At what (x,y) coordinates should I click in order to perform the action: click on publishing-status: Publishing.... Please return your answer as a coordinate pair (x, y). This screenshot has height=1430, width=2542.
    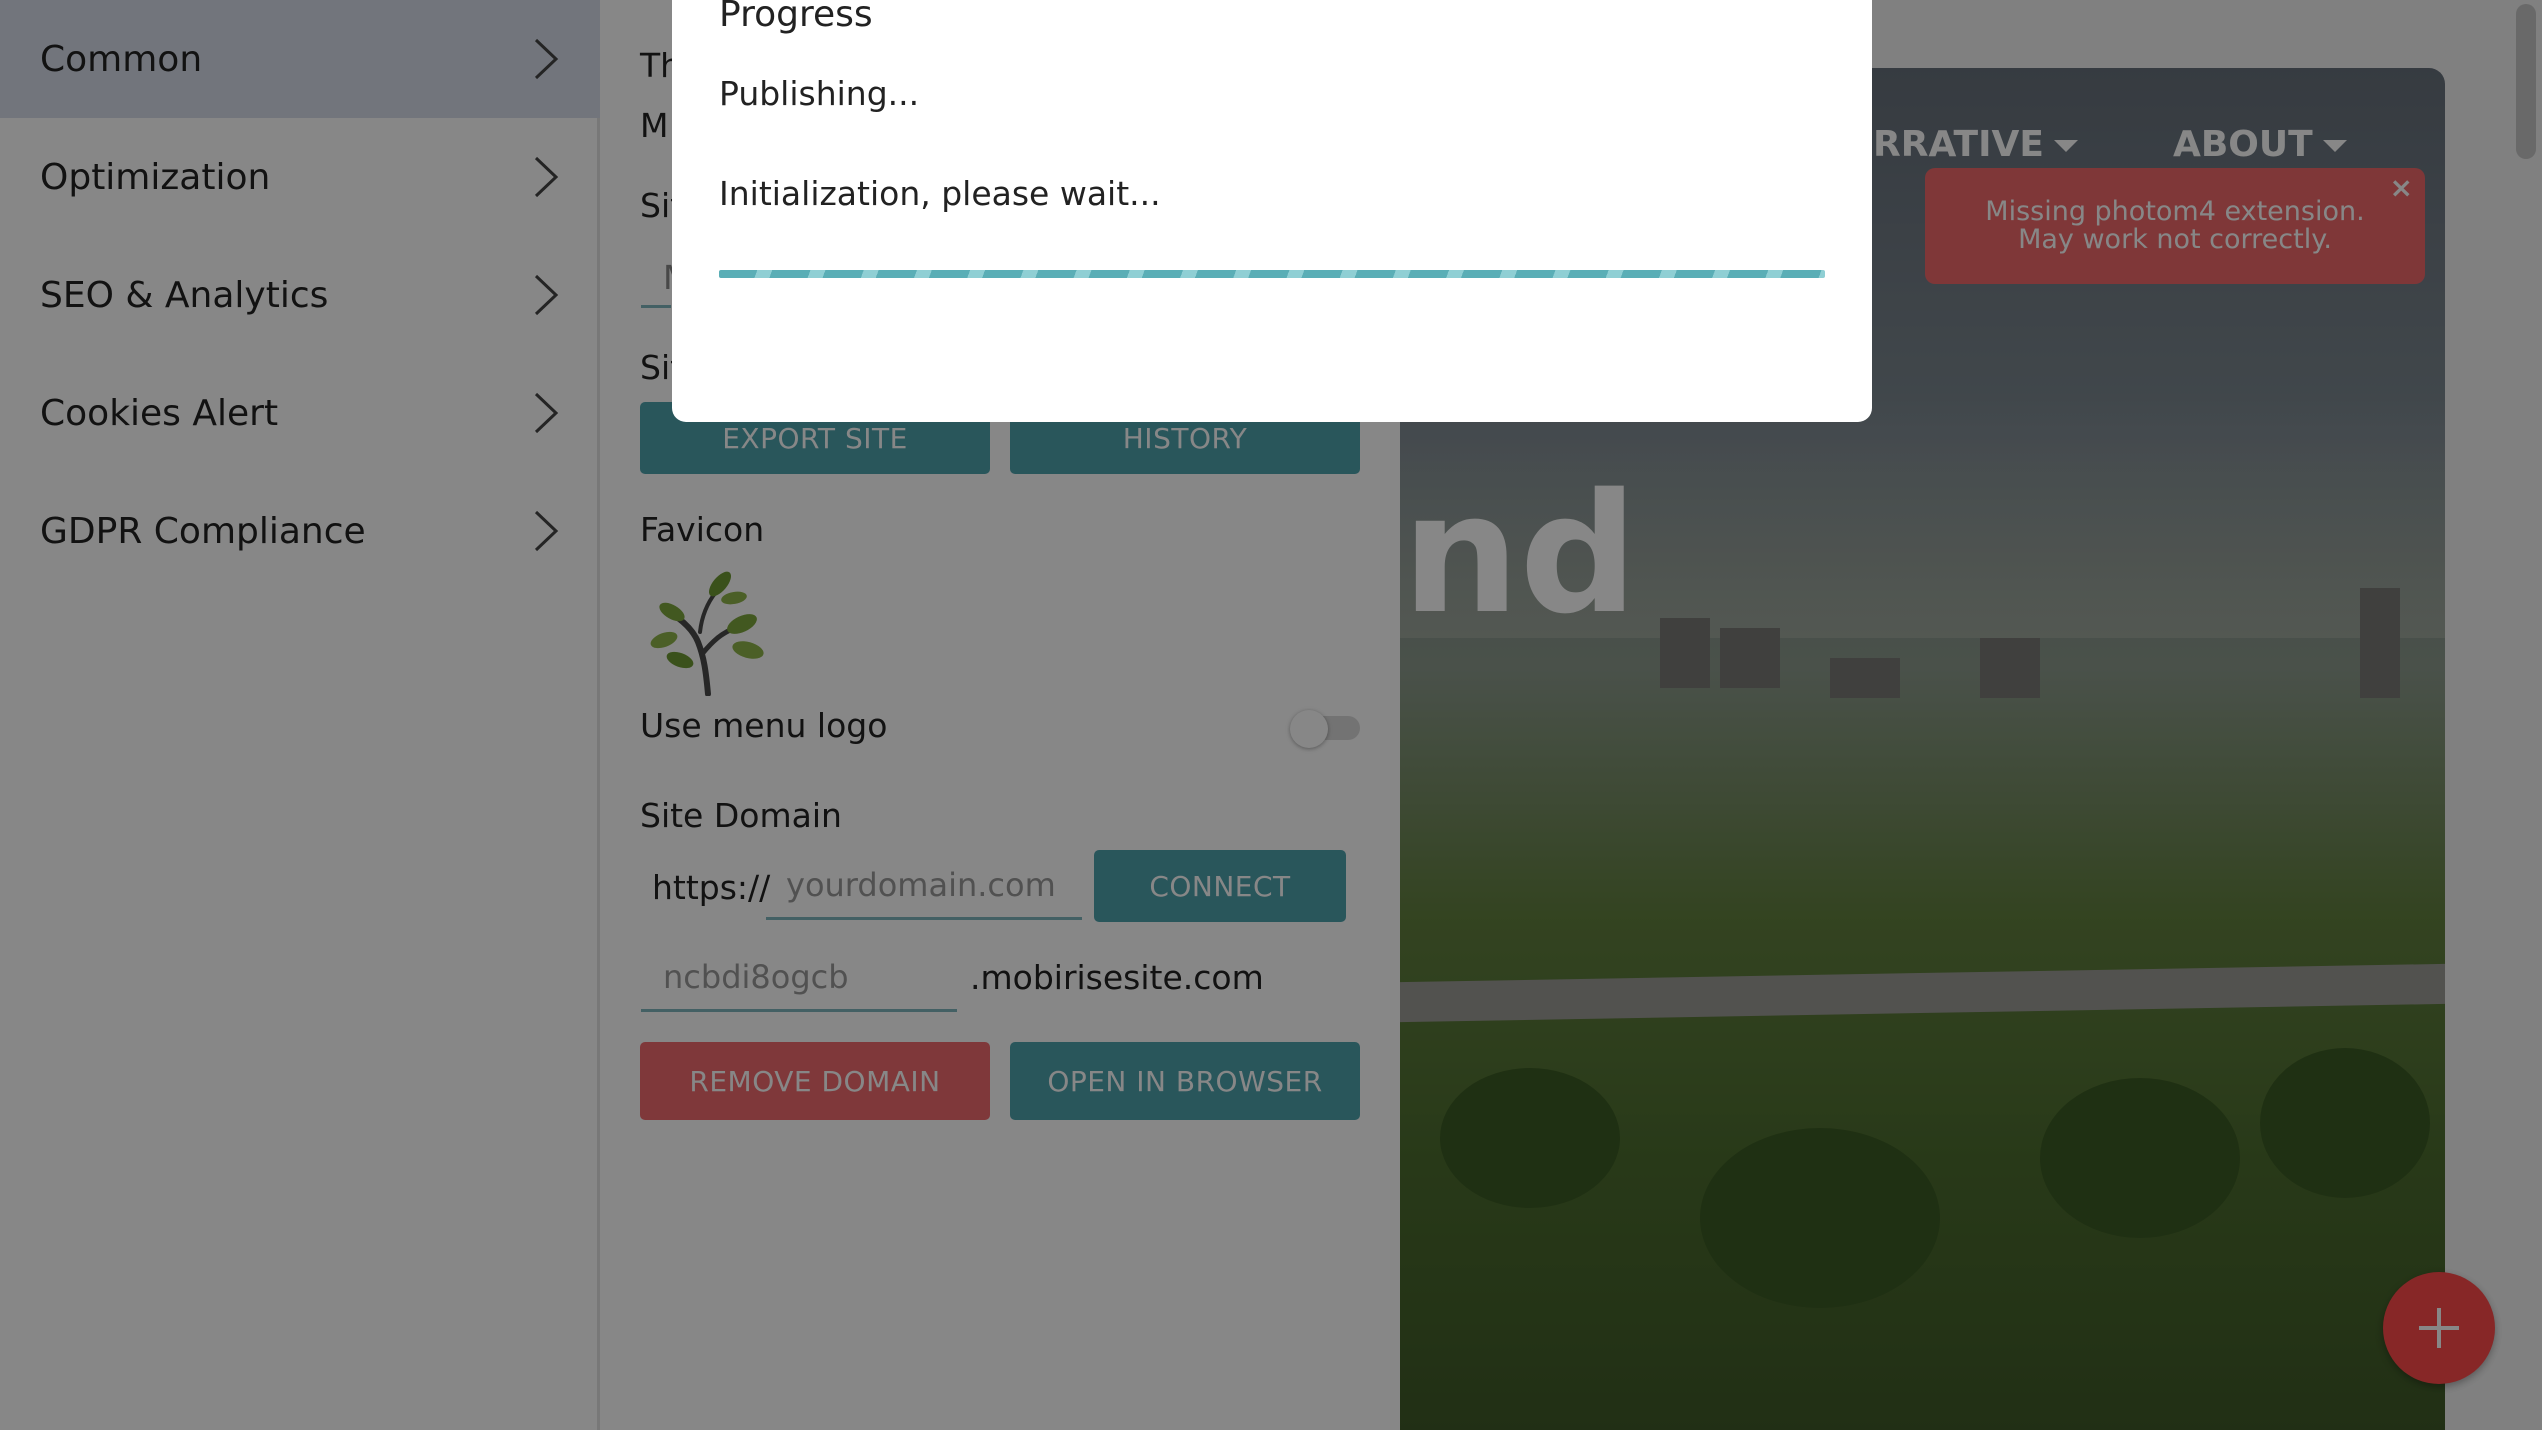
    Looking at the image, I should click on (819, 93).